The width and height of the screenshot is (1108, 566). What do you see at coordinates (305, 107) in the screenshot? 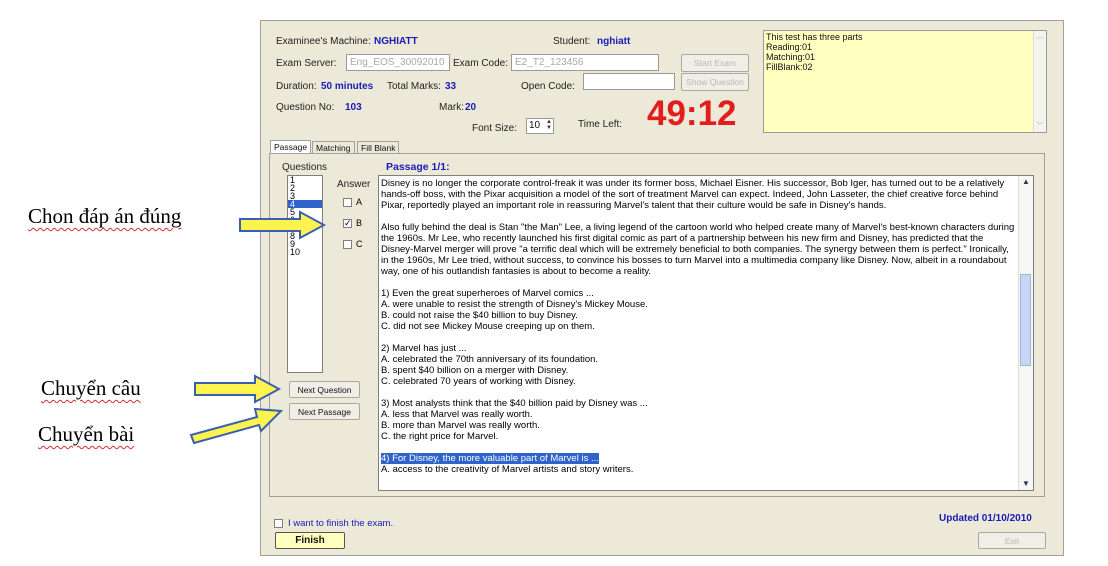
I see `question-no-label: Question No:` at bounding box center [305, 107].